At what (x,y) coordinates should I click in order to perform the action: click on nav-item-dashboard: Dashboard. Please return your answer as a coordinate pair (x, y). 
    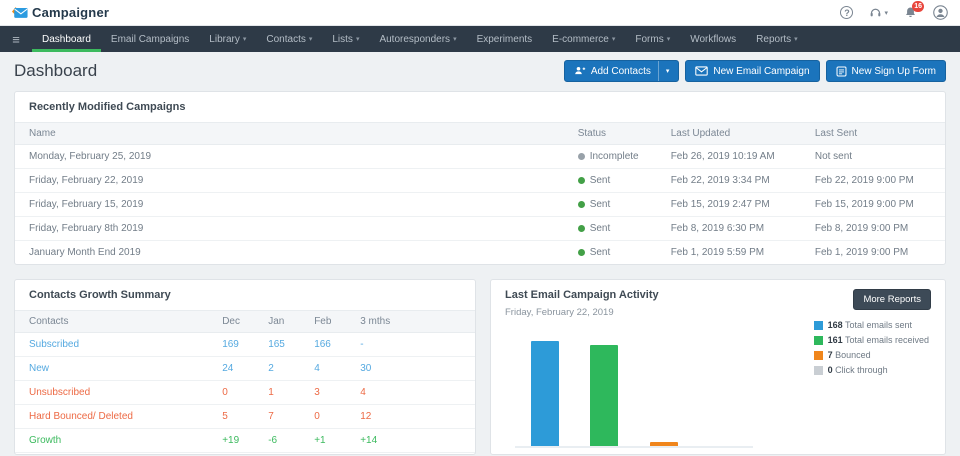
    Looking at the image, I should click on (66, 39).